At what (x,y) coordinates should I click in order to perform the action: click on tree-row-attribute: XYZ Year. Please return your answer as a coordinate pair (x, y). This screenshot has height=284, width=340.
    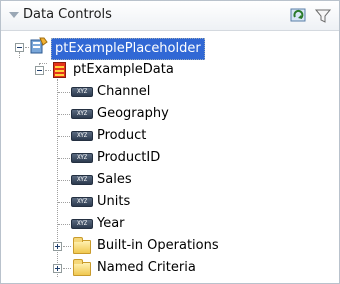
    Looking at the image, I should click on (170, 224).